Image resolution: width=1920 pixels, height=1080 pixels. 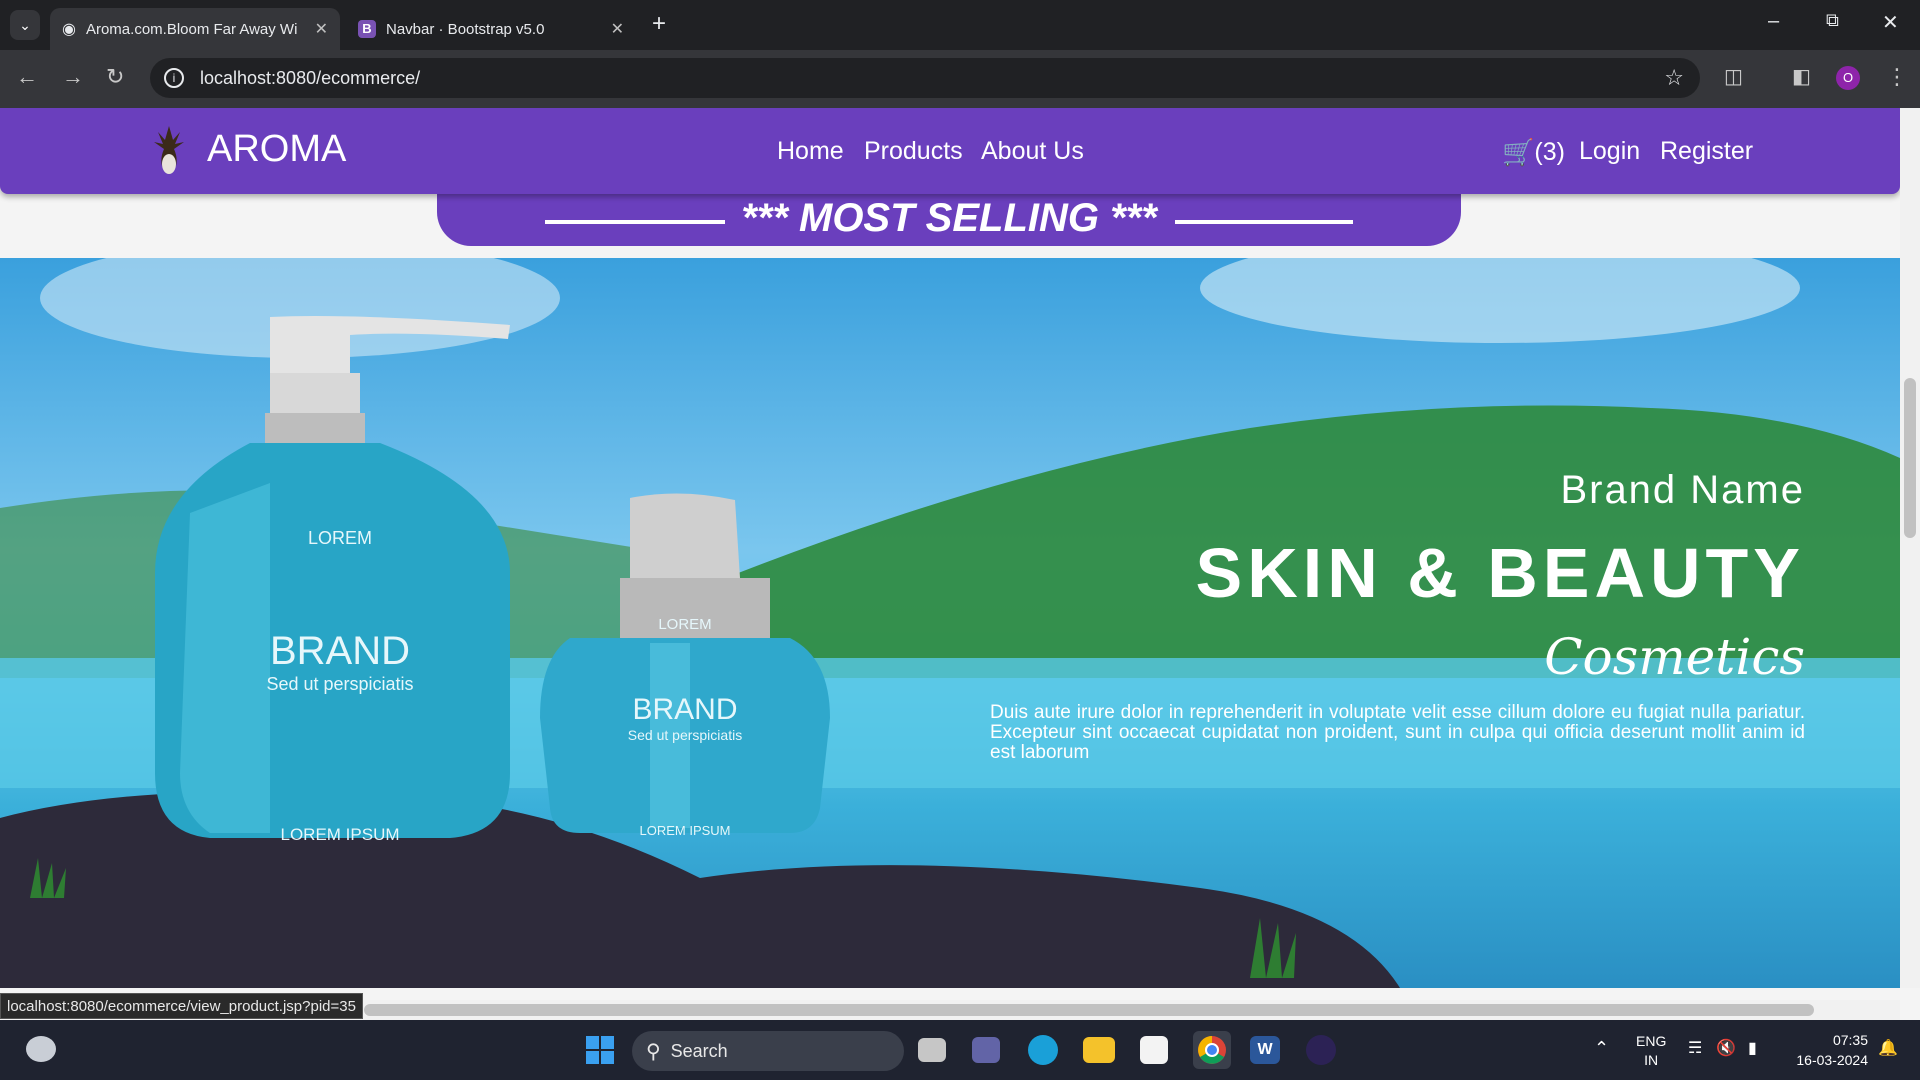 What do you see at coordinates (1752, 1048) in the screenshot?
I see `battery-icon: ▮` at bounding box center [1752, 1048].